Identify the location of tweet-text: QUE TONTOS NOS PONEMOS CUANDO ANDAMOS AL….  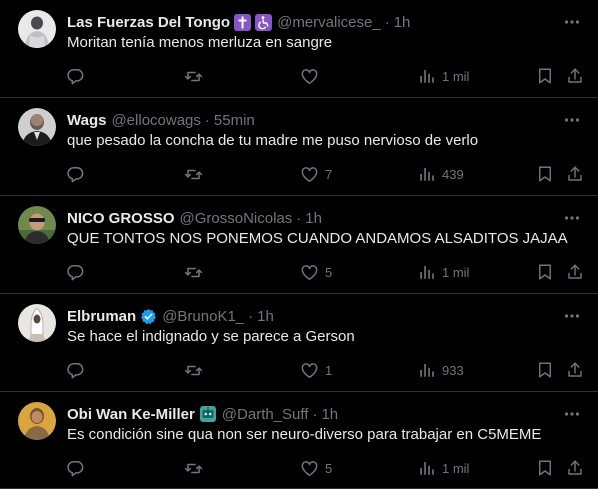
(317, 238).